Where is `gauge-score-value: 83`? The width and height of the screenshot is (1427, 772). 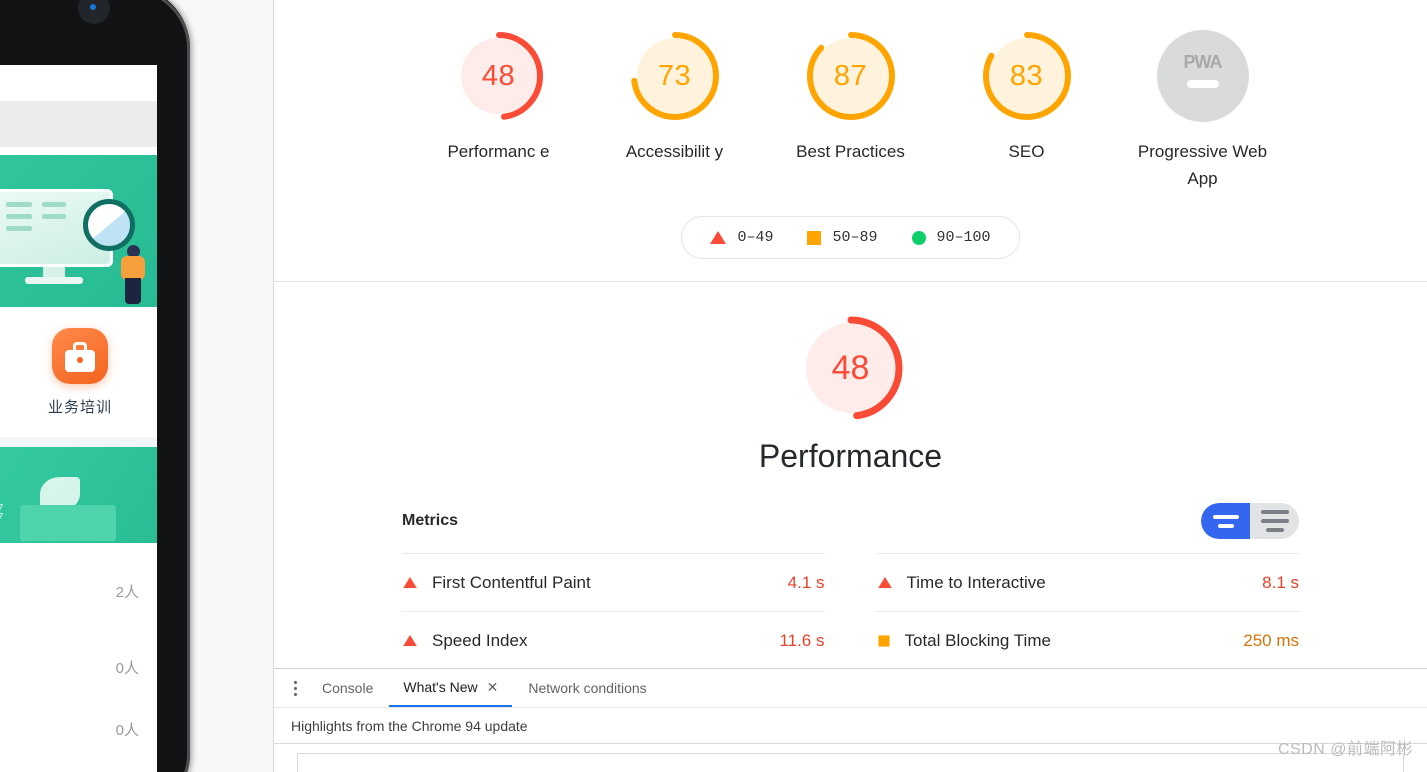
gauge-score-value: 83 is located at coordinates (1026, 75).